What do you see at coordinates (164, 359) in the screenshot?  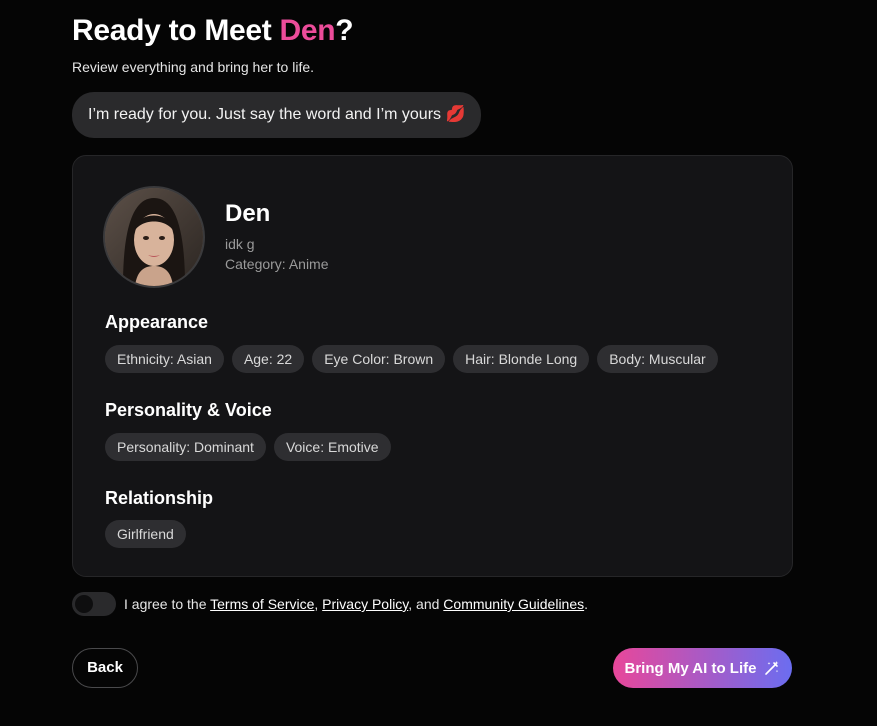 I see `tag-ethnicity: Ethnicity: Asian` at bounding box center [164, 359].